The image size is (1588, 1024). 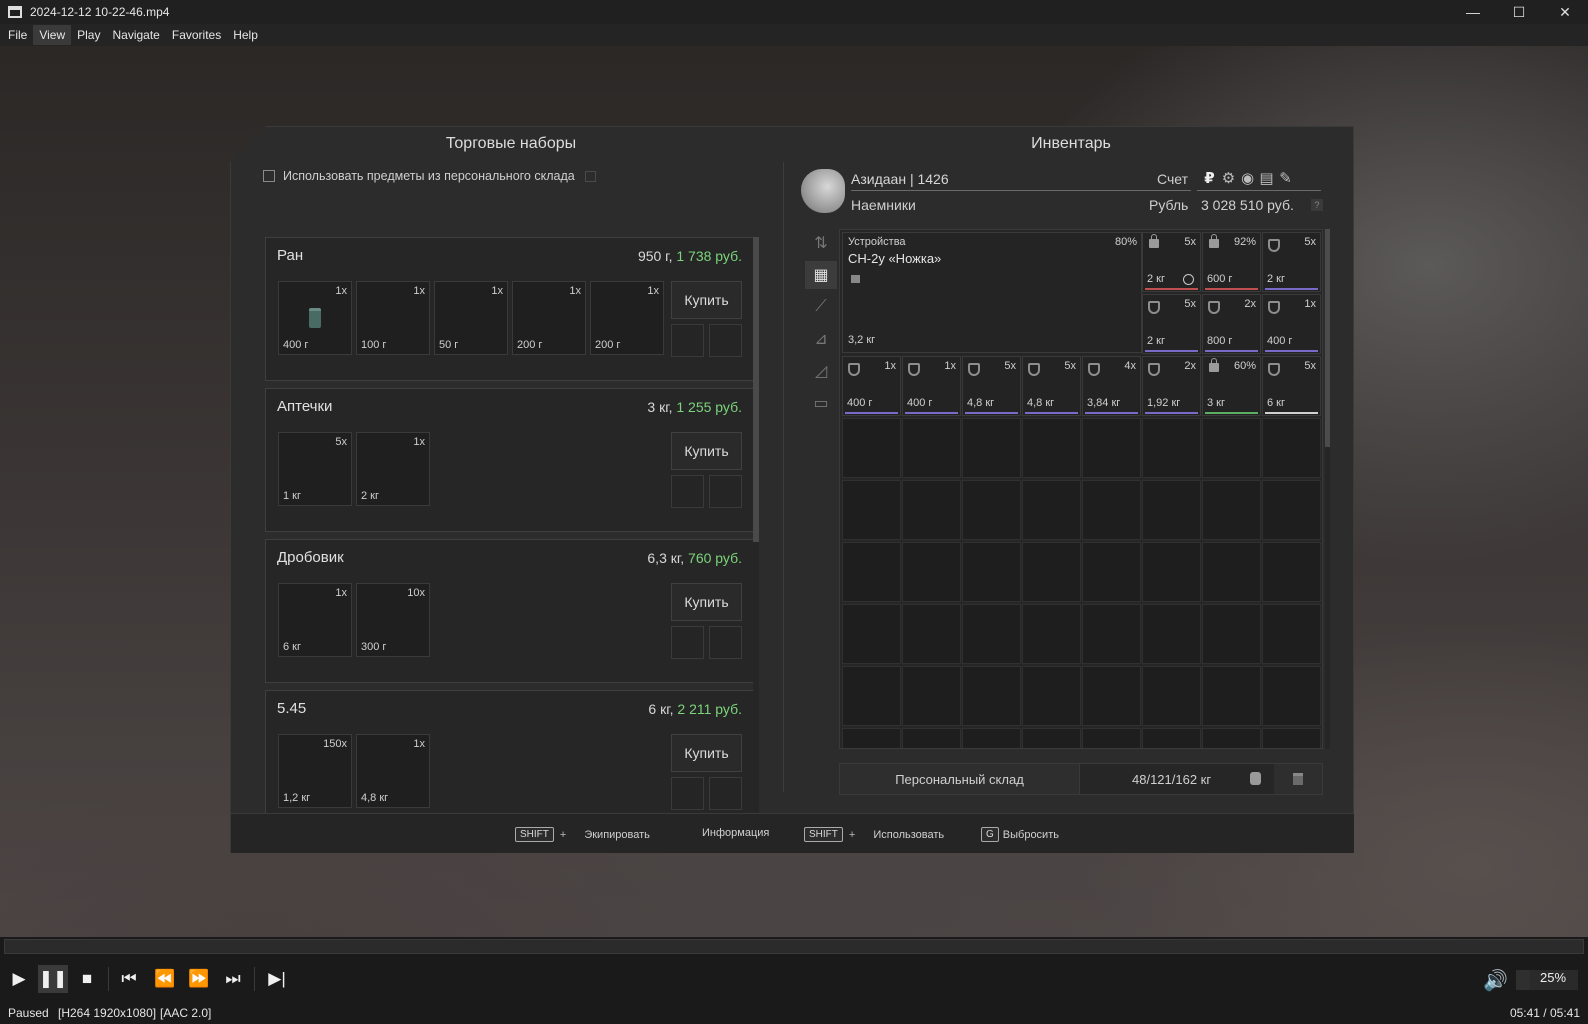 What do you see at coordinates (19, 979) in the screenshot?
I see `play-button: ▶` at bounding box center [19, 979].